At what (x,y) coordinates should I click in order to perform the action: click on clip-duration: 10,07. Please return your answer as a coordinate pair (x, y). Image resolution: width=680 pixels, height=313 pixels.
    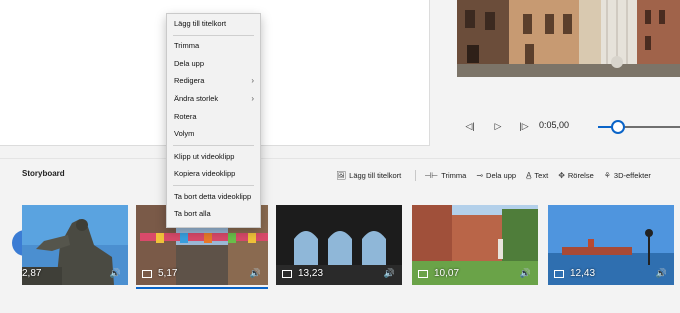
    Looking at the image, I should click on (447, 273).